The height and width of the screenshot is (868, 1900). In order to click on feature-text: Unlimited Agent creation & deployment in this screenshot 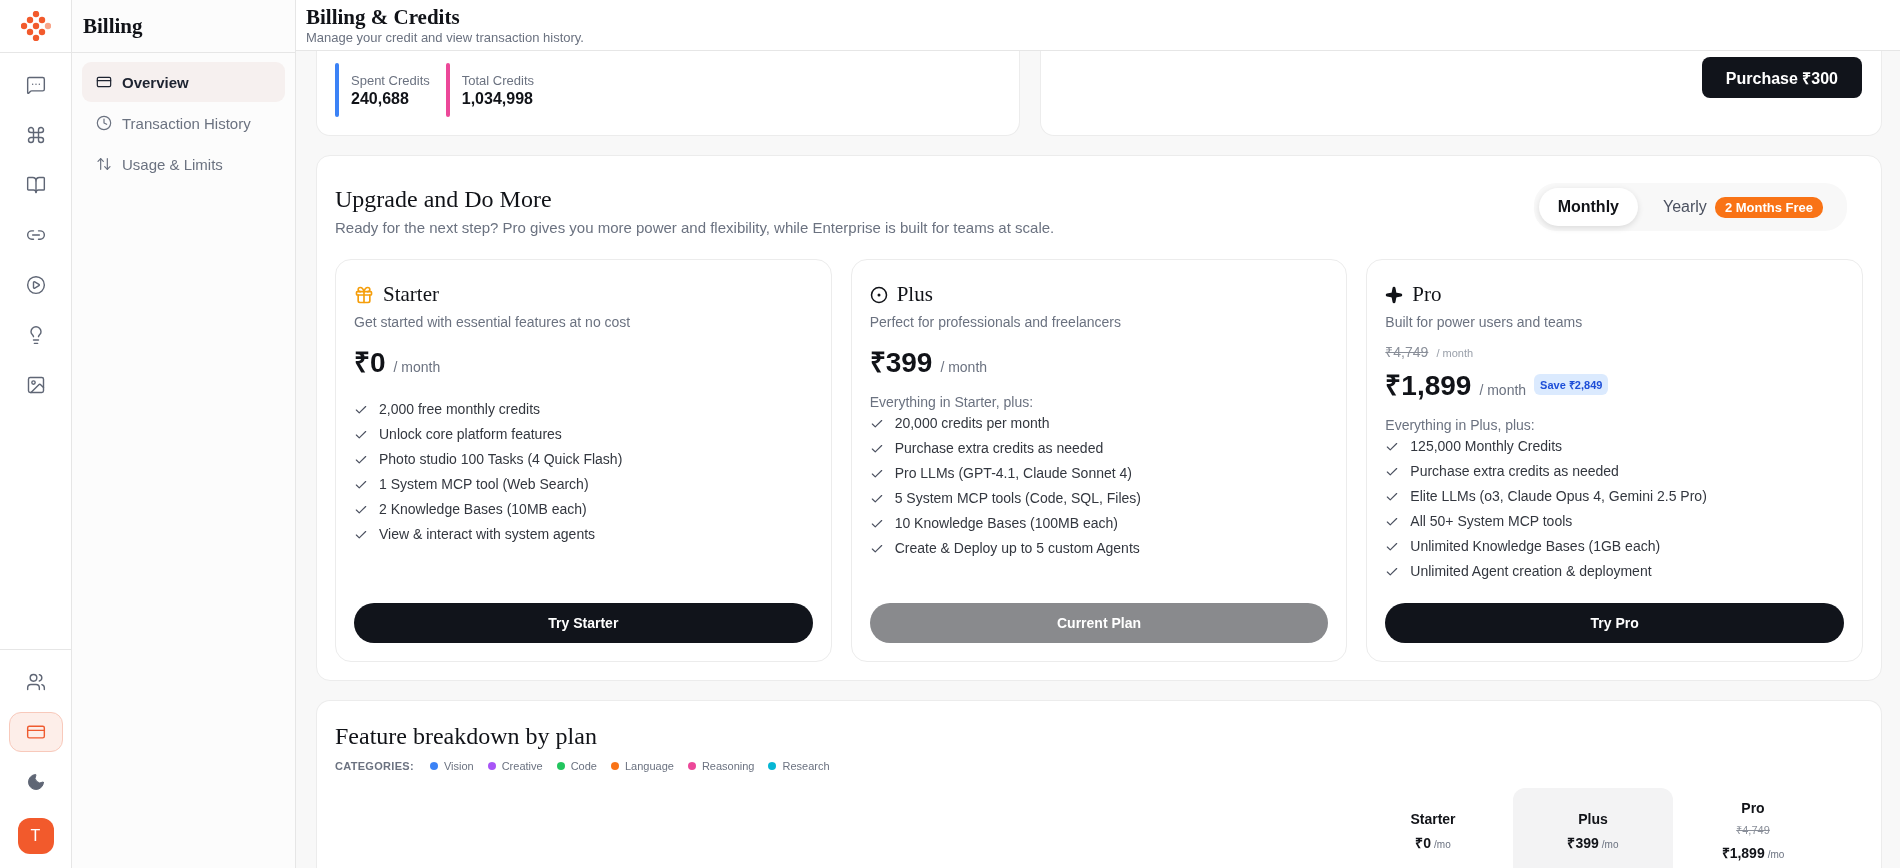, I will do `click(1531, 571)`.